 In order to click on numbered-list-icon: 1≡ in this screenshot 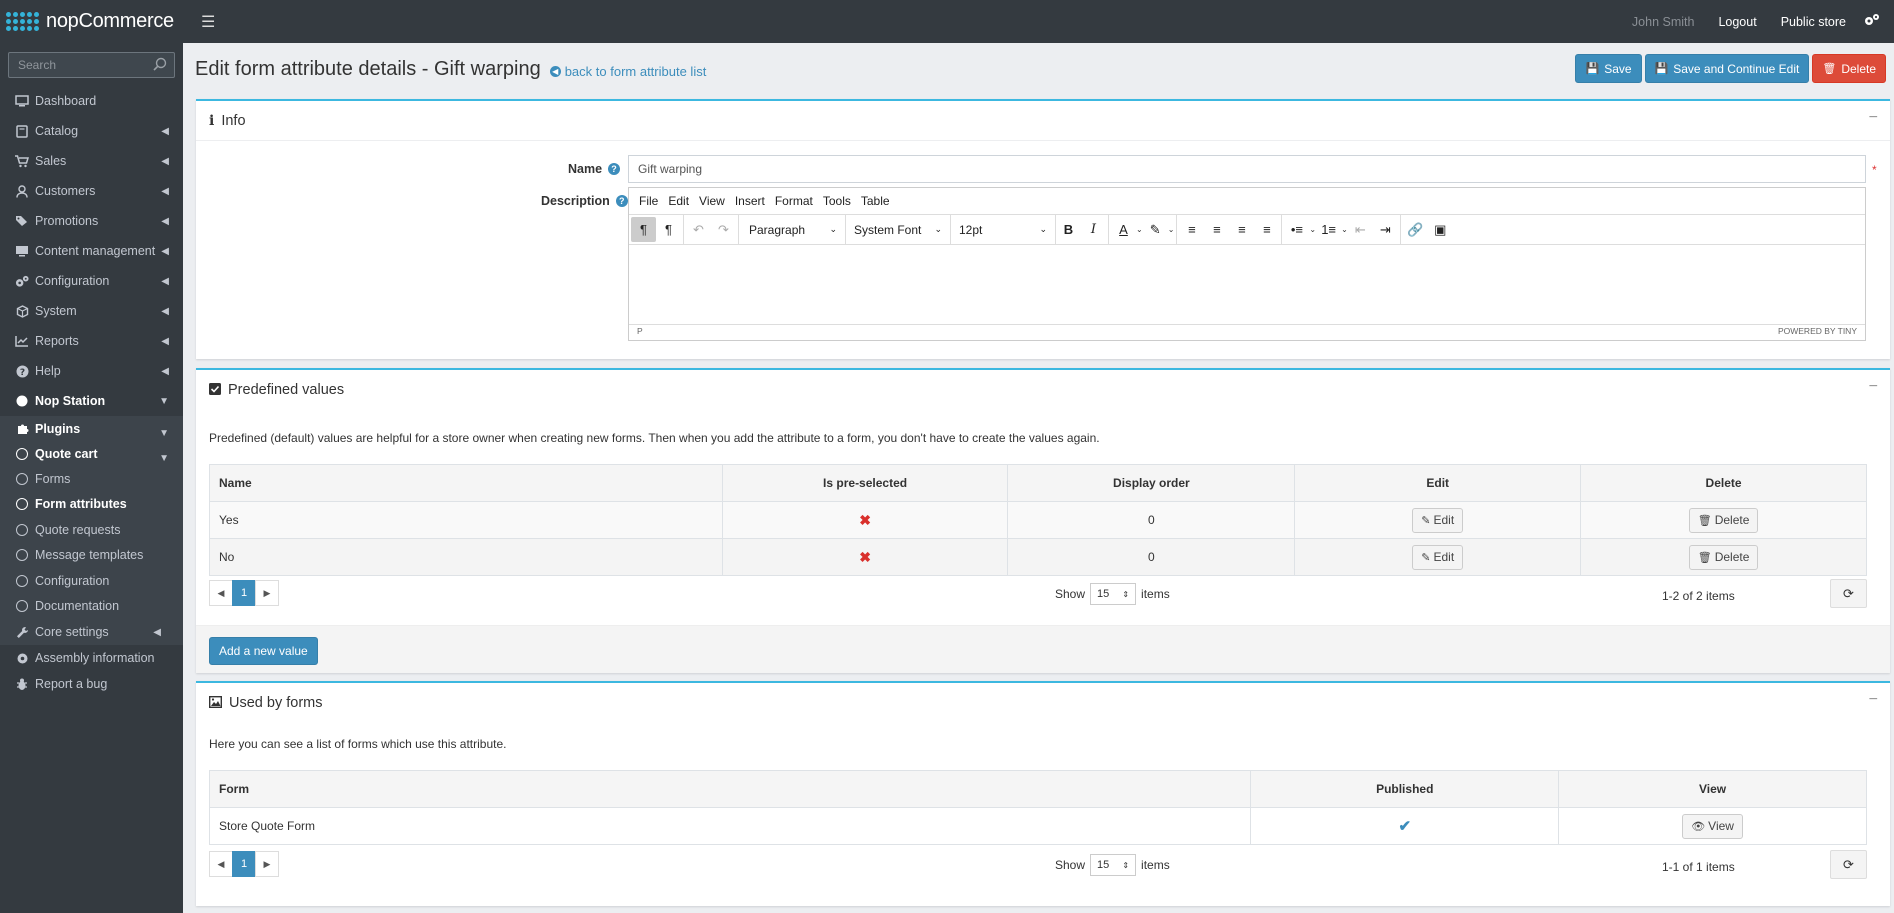, I will do `click(1328, 229)`.